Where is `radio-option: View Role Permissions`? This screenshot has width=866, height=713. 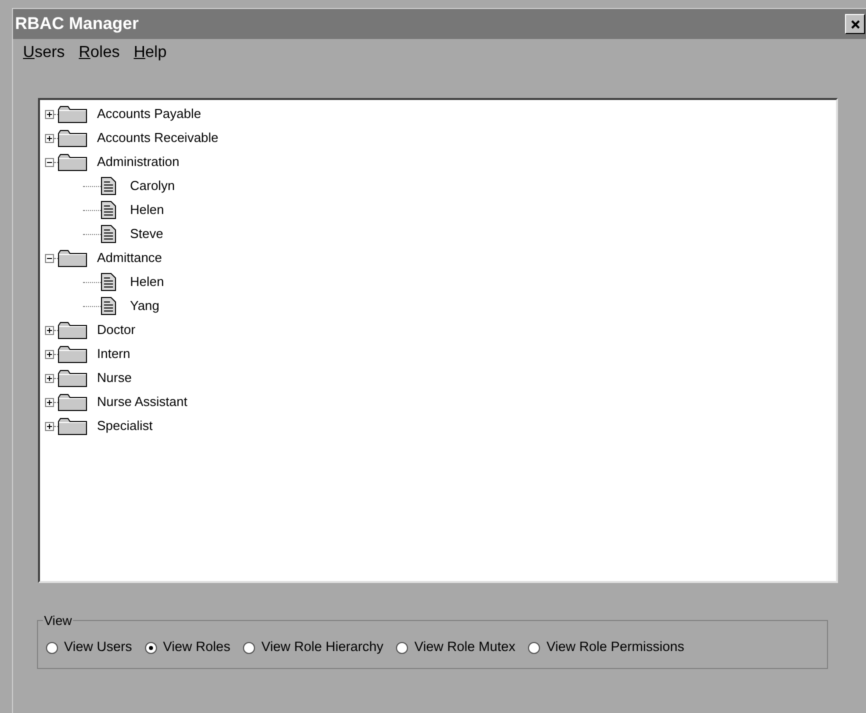 radio-option: View Role Permissions is located at coordinates (606, 647).